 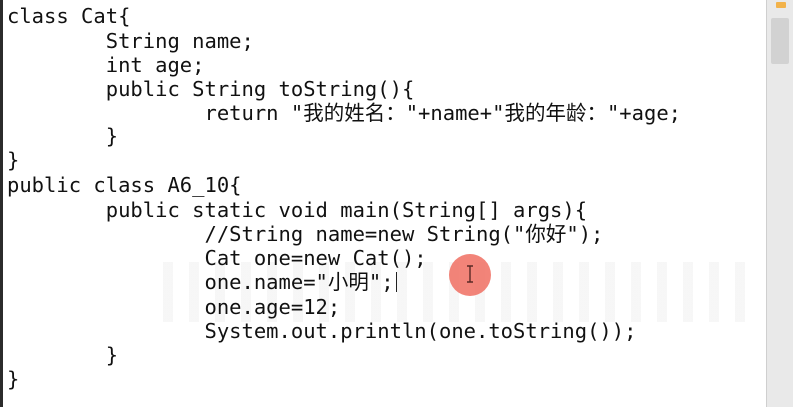 What do you see at coordinates (124, 185) in the screenshot?
I see `code-line: public class A6_10{` at bounding box center [124, 185].